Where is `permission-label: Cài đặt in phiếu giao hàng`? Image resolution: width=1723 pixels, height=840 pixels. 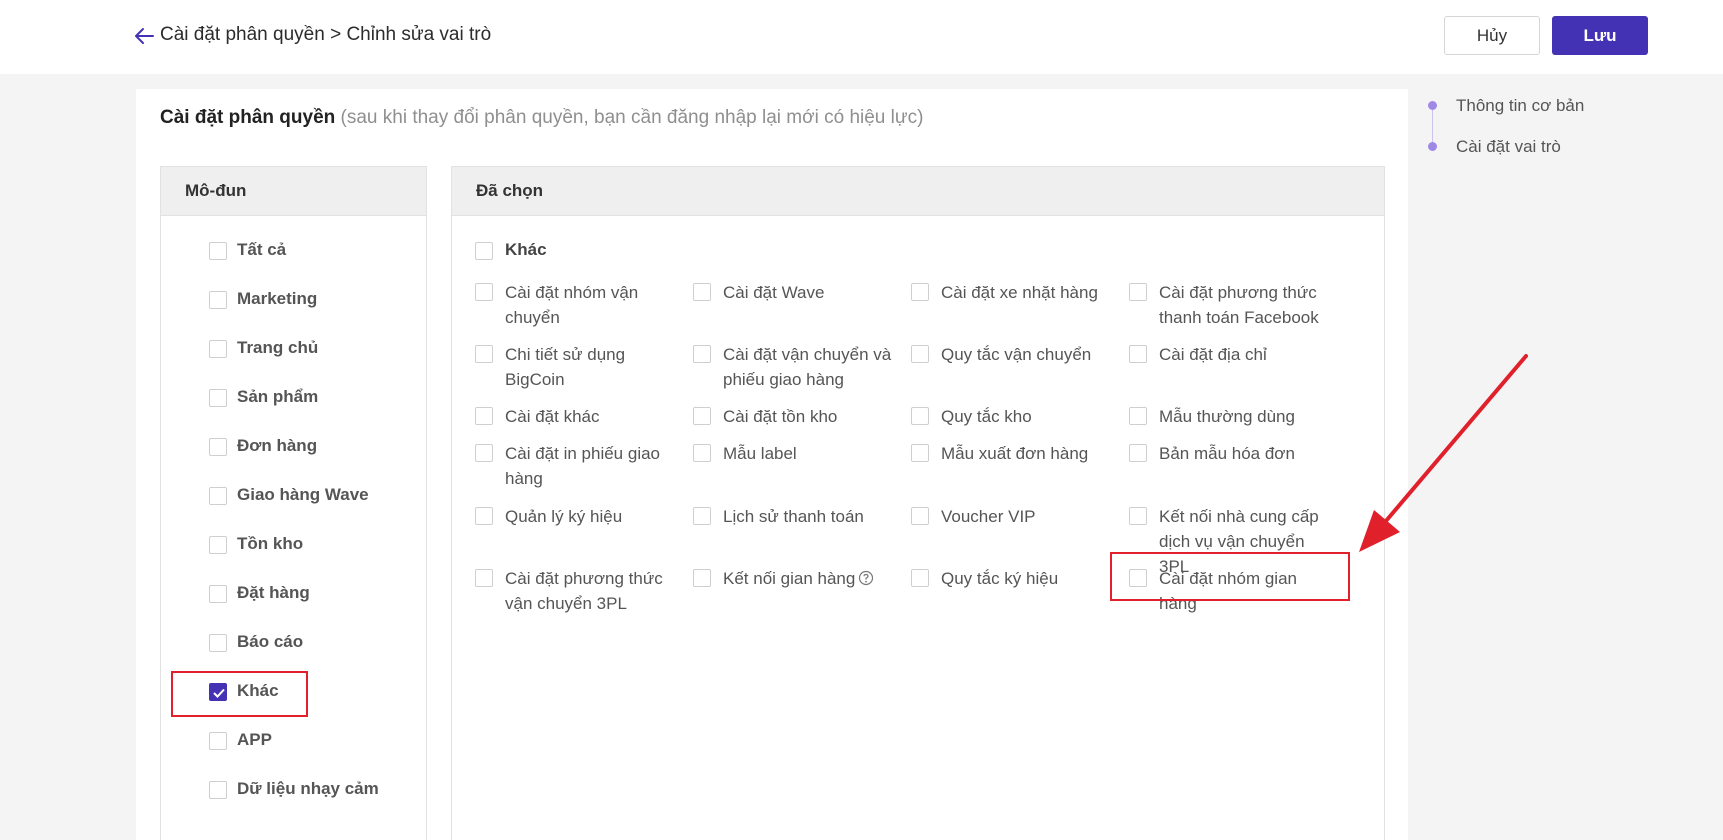 permission-label: Cài đặt in phiếu giao hàng is located at coordinates (592, 466).